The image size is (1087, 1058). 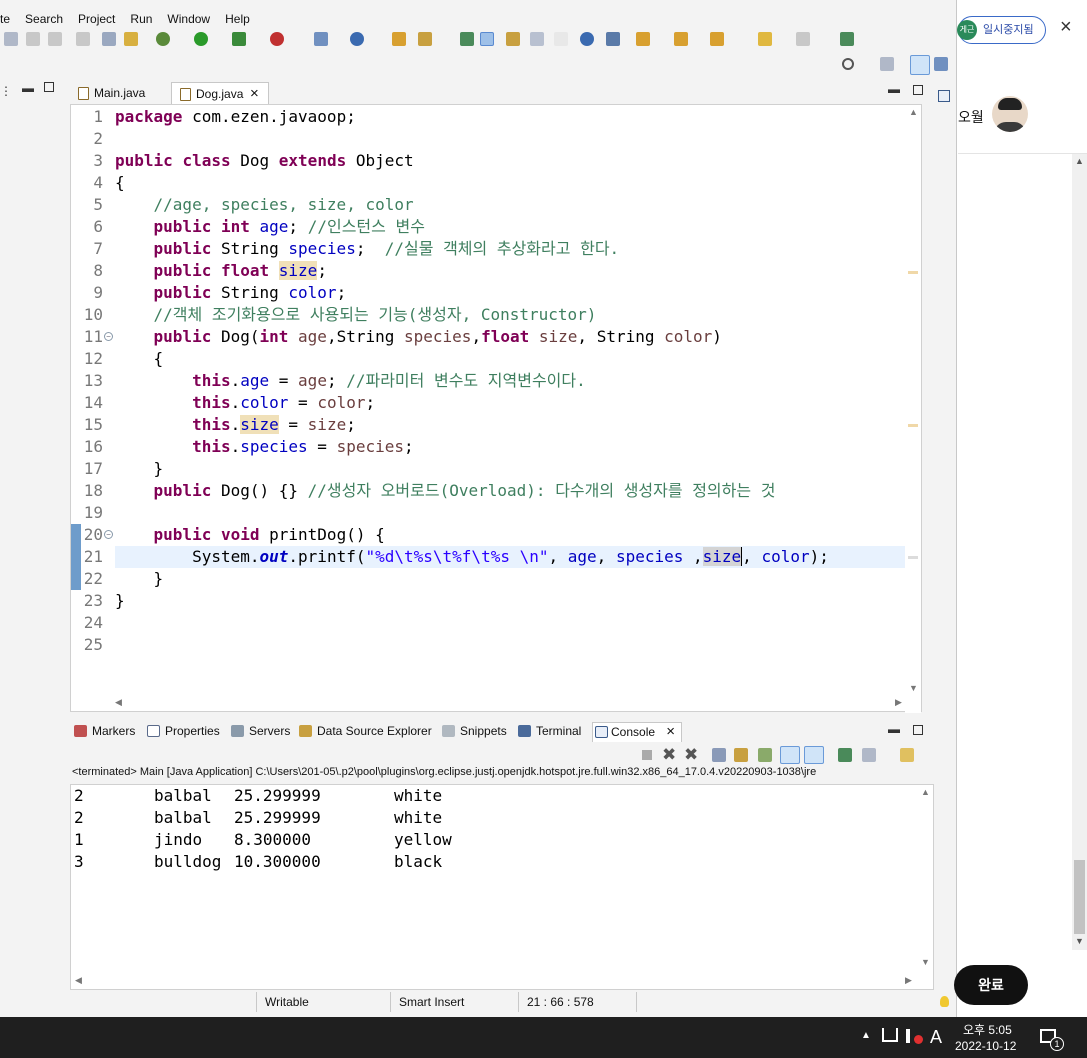 What do you see at coordinates (920, 65) in the screenshot?
I see `java-perspective-icon` at bounding box center [920, 65].